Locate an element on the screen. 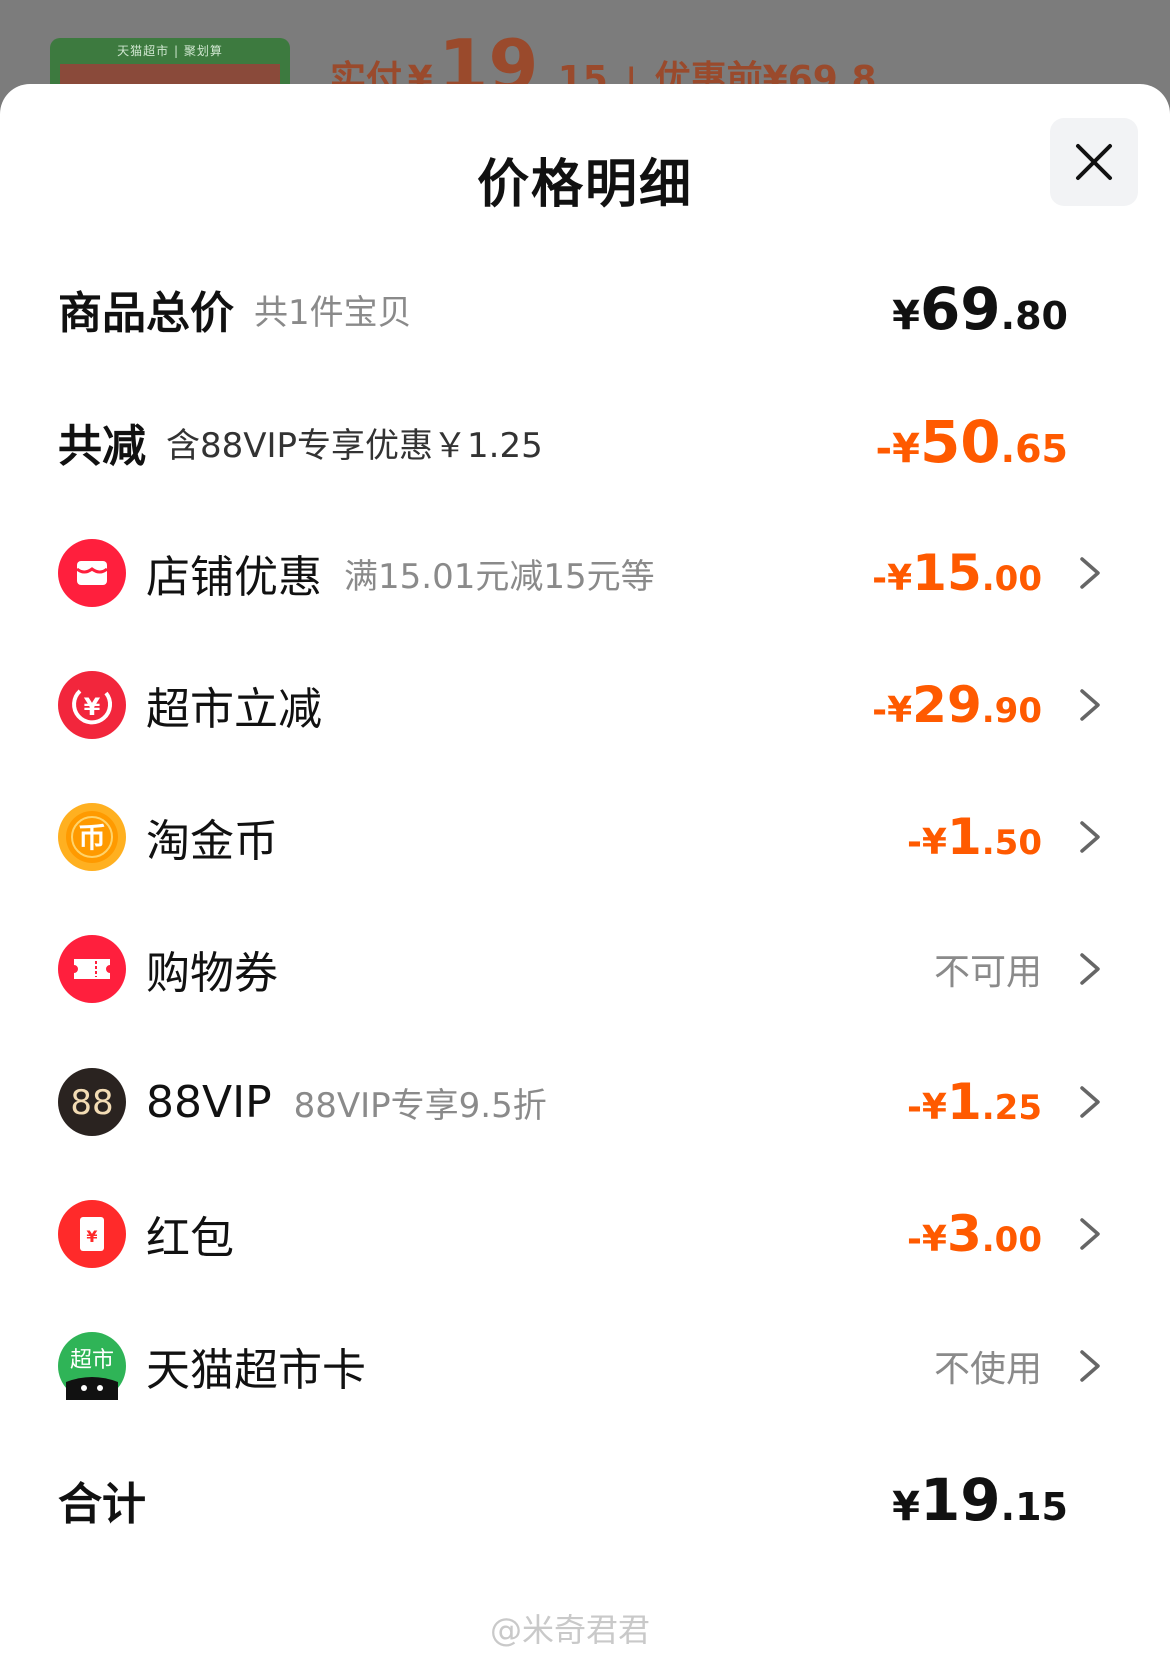 This screenshot has height=1662, width=1170. close-button is located at coordinates (1094, 162).